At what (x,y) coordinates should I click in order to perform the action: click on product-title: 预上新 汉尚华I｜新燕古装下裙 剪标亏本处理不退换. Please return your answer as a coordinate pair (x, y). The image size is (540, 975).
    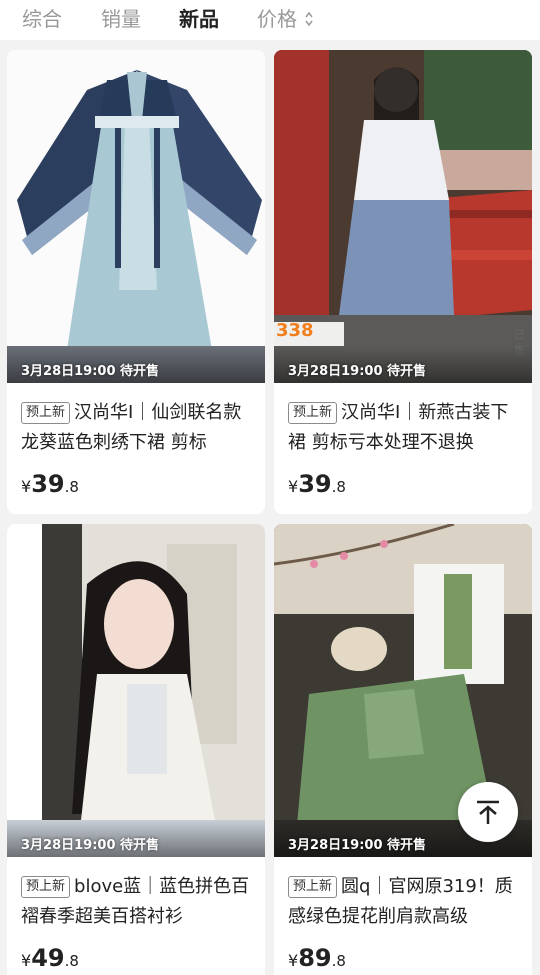
    Looking at the image, I should click on (406, 428).